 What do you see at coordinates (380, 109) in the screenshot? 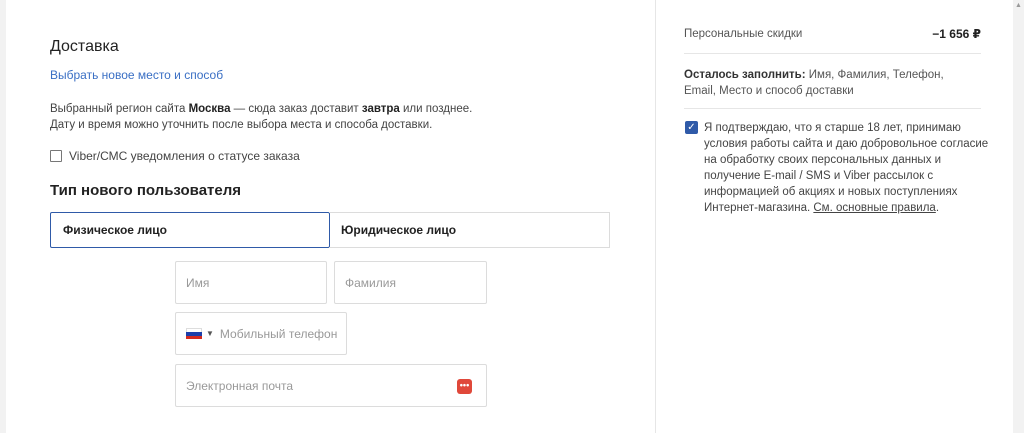
I see `info-when: завтра` at bounding box center [380, 109].